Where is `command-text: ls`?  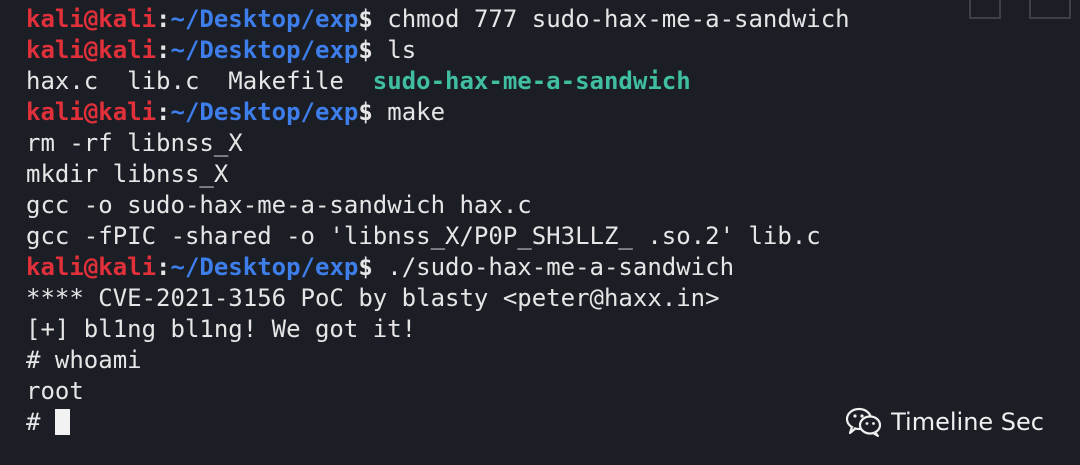 command-text: ls is located at coordinates (394, 50).